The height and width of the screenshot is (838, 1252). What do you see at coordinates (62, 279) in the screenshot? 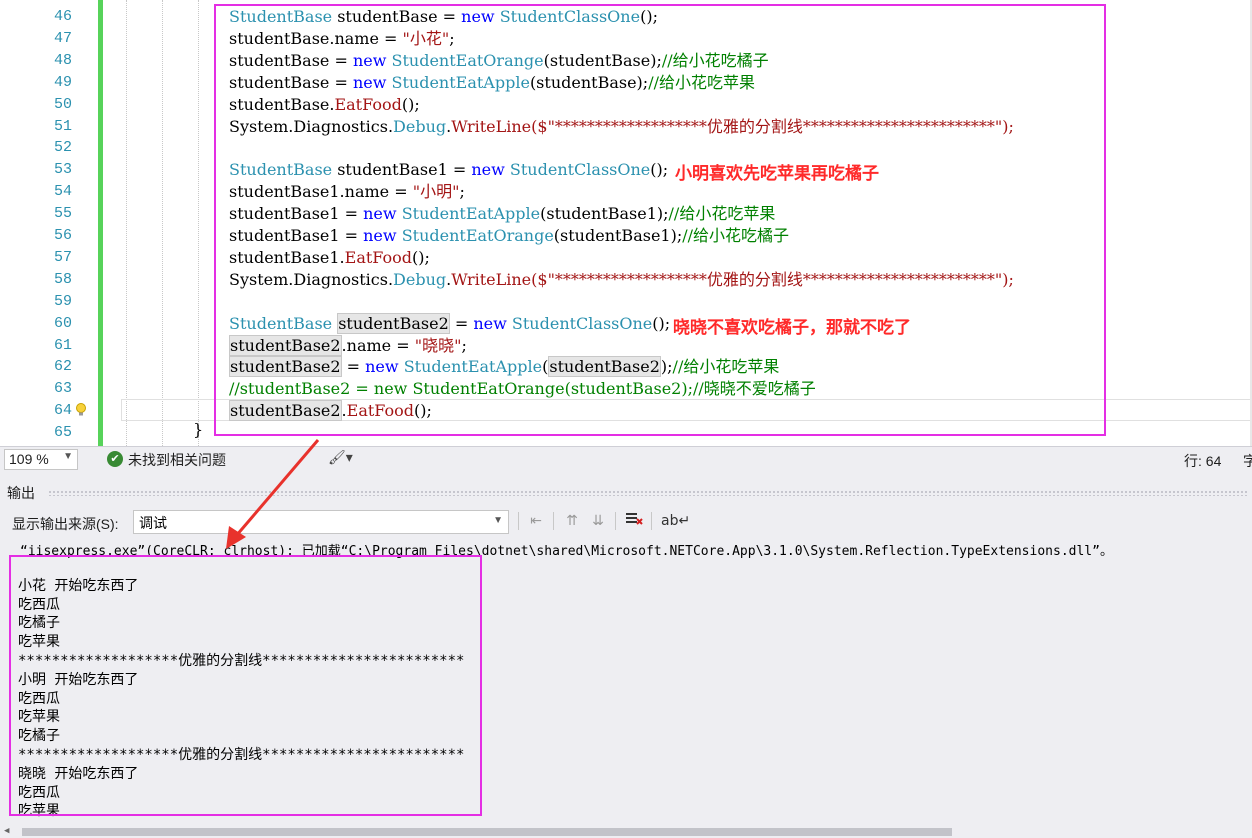
I see `line-number: 58` at bounding box center [62, 279].